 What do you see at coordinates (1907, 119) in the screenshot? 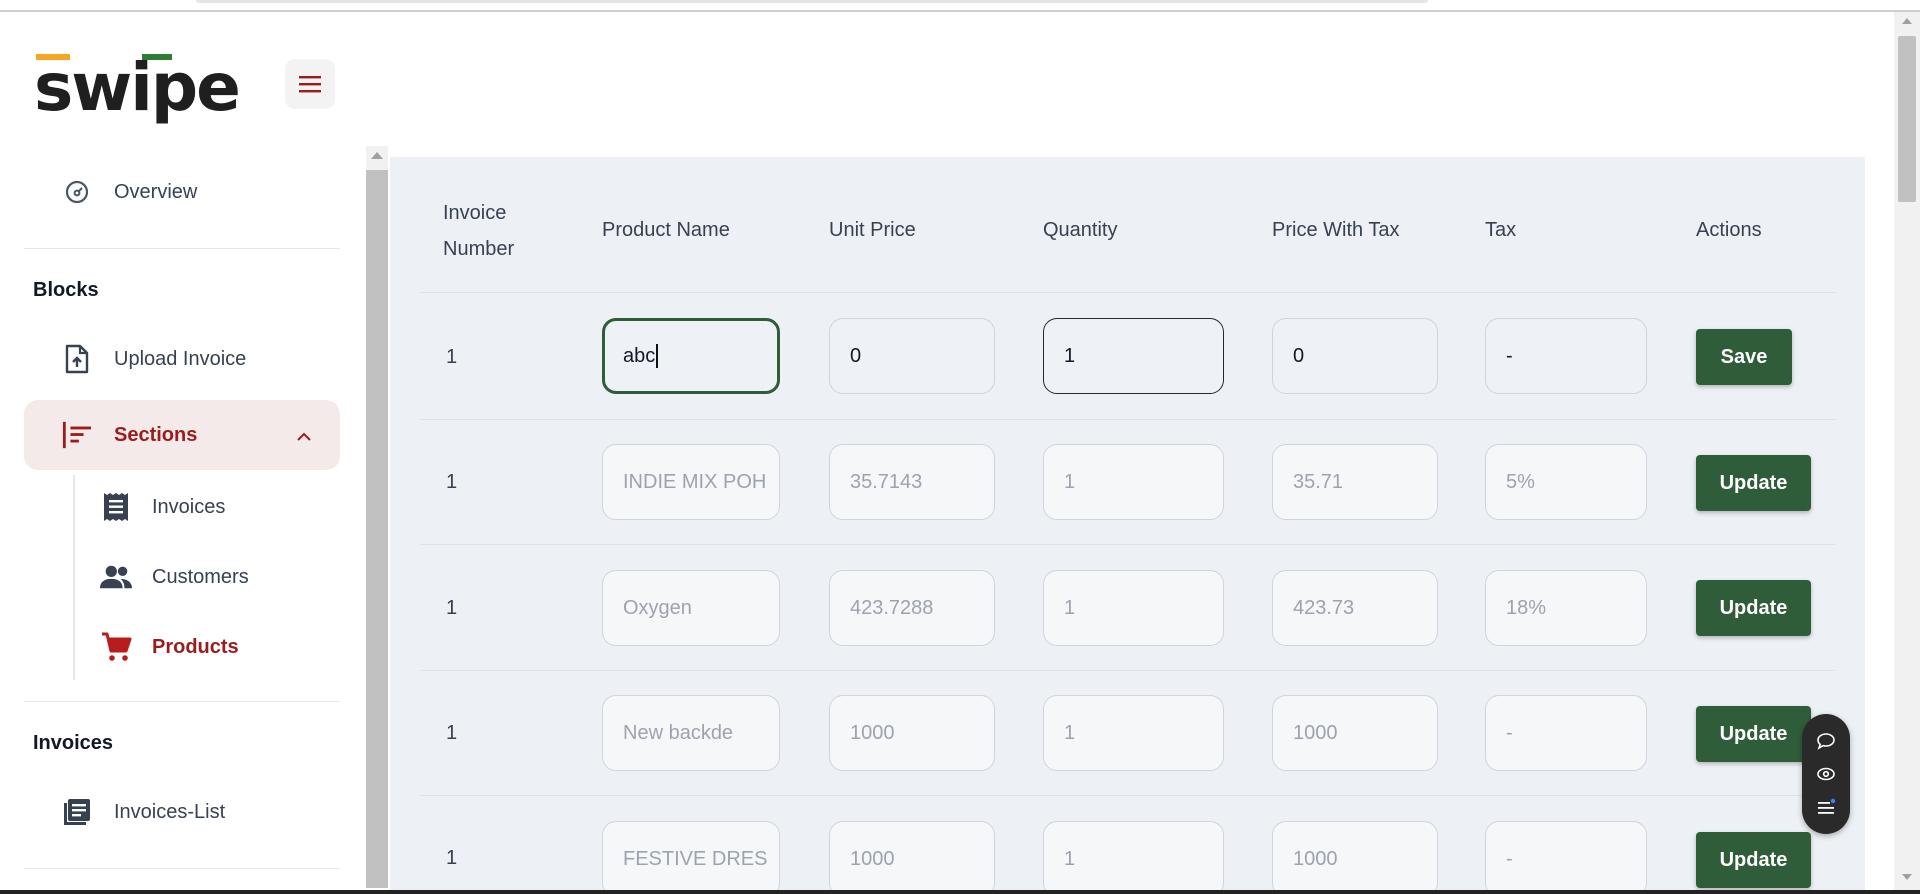
I see `page-scrollbar-thumb` at bounding box center [1907, 119].